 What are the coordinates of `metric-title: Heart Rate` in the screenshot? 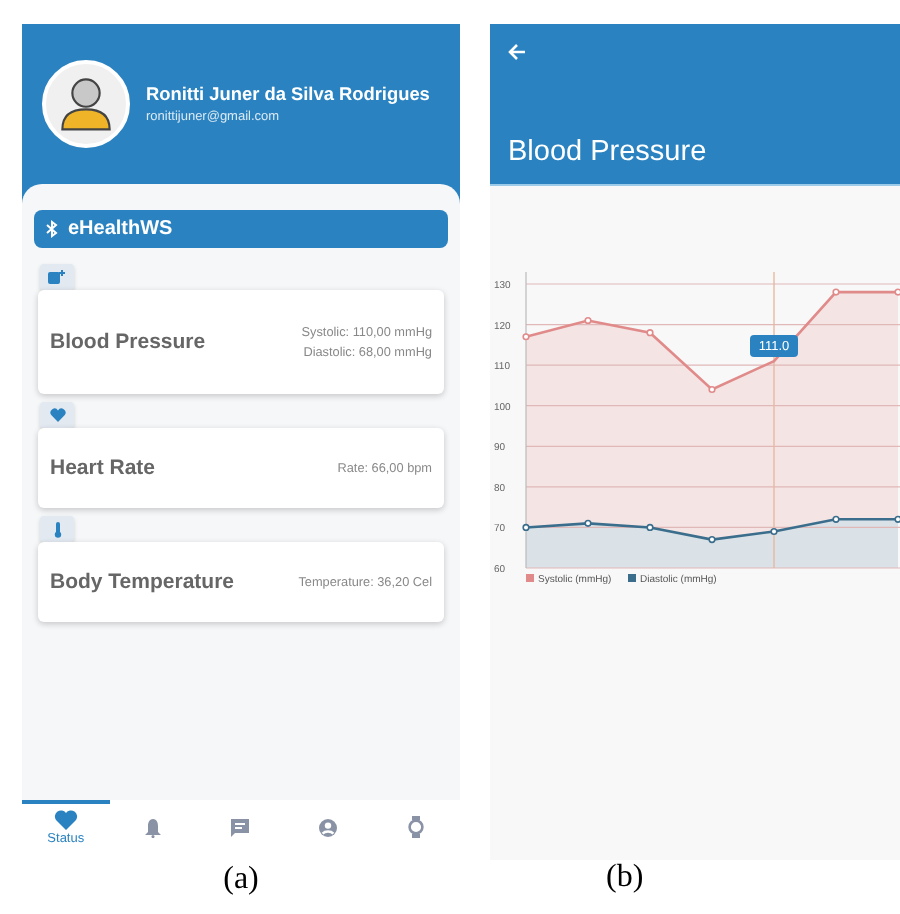 It's located at (103, 468).